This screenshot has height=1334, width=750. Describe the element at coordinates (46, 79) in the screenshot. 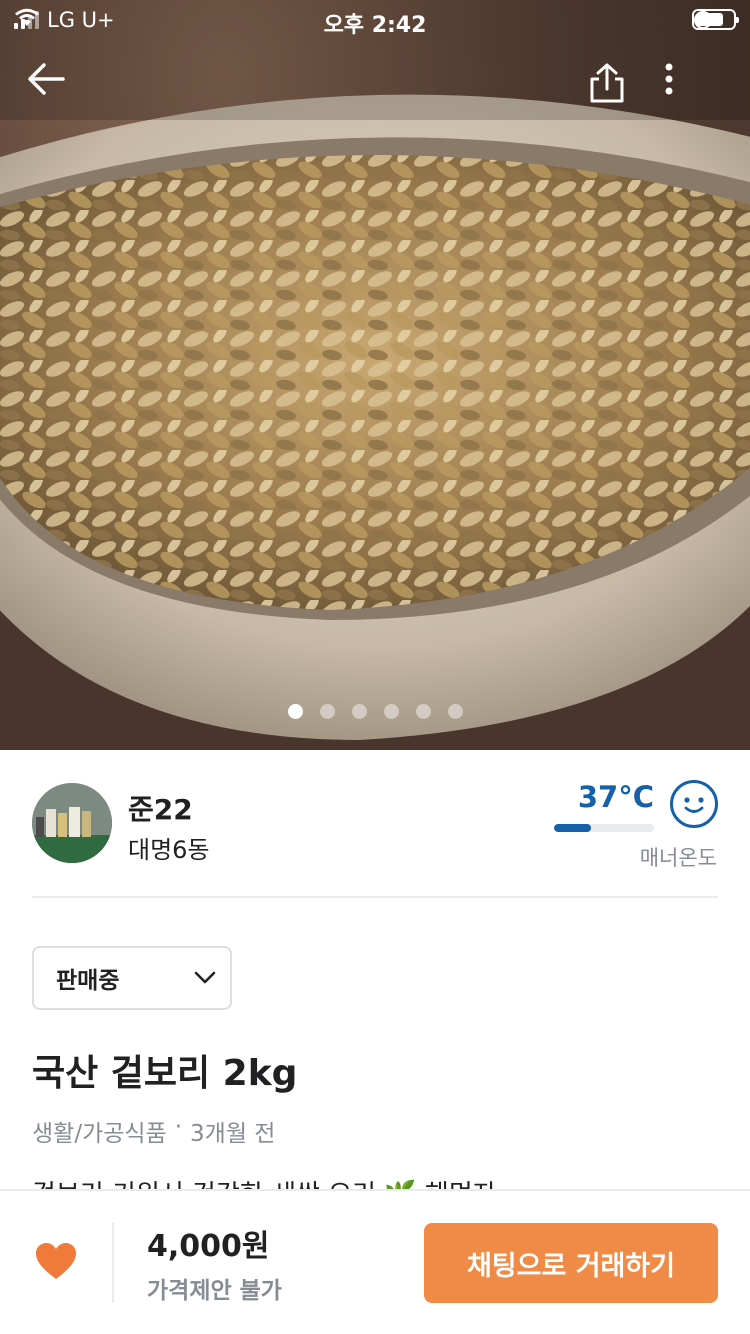

I see `arrow-left-icon` at that location.